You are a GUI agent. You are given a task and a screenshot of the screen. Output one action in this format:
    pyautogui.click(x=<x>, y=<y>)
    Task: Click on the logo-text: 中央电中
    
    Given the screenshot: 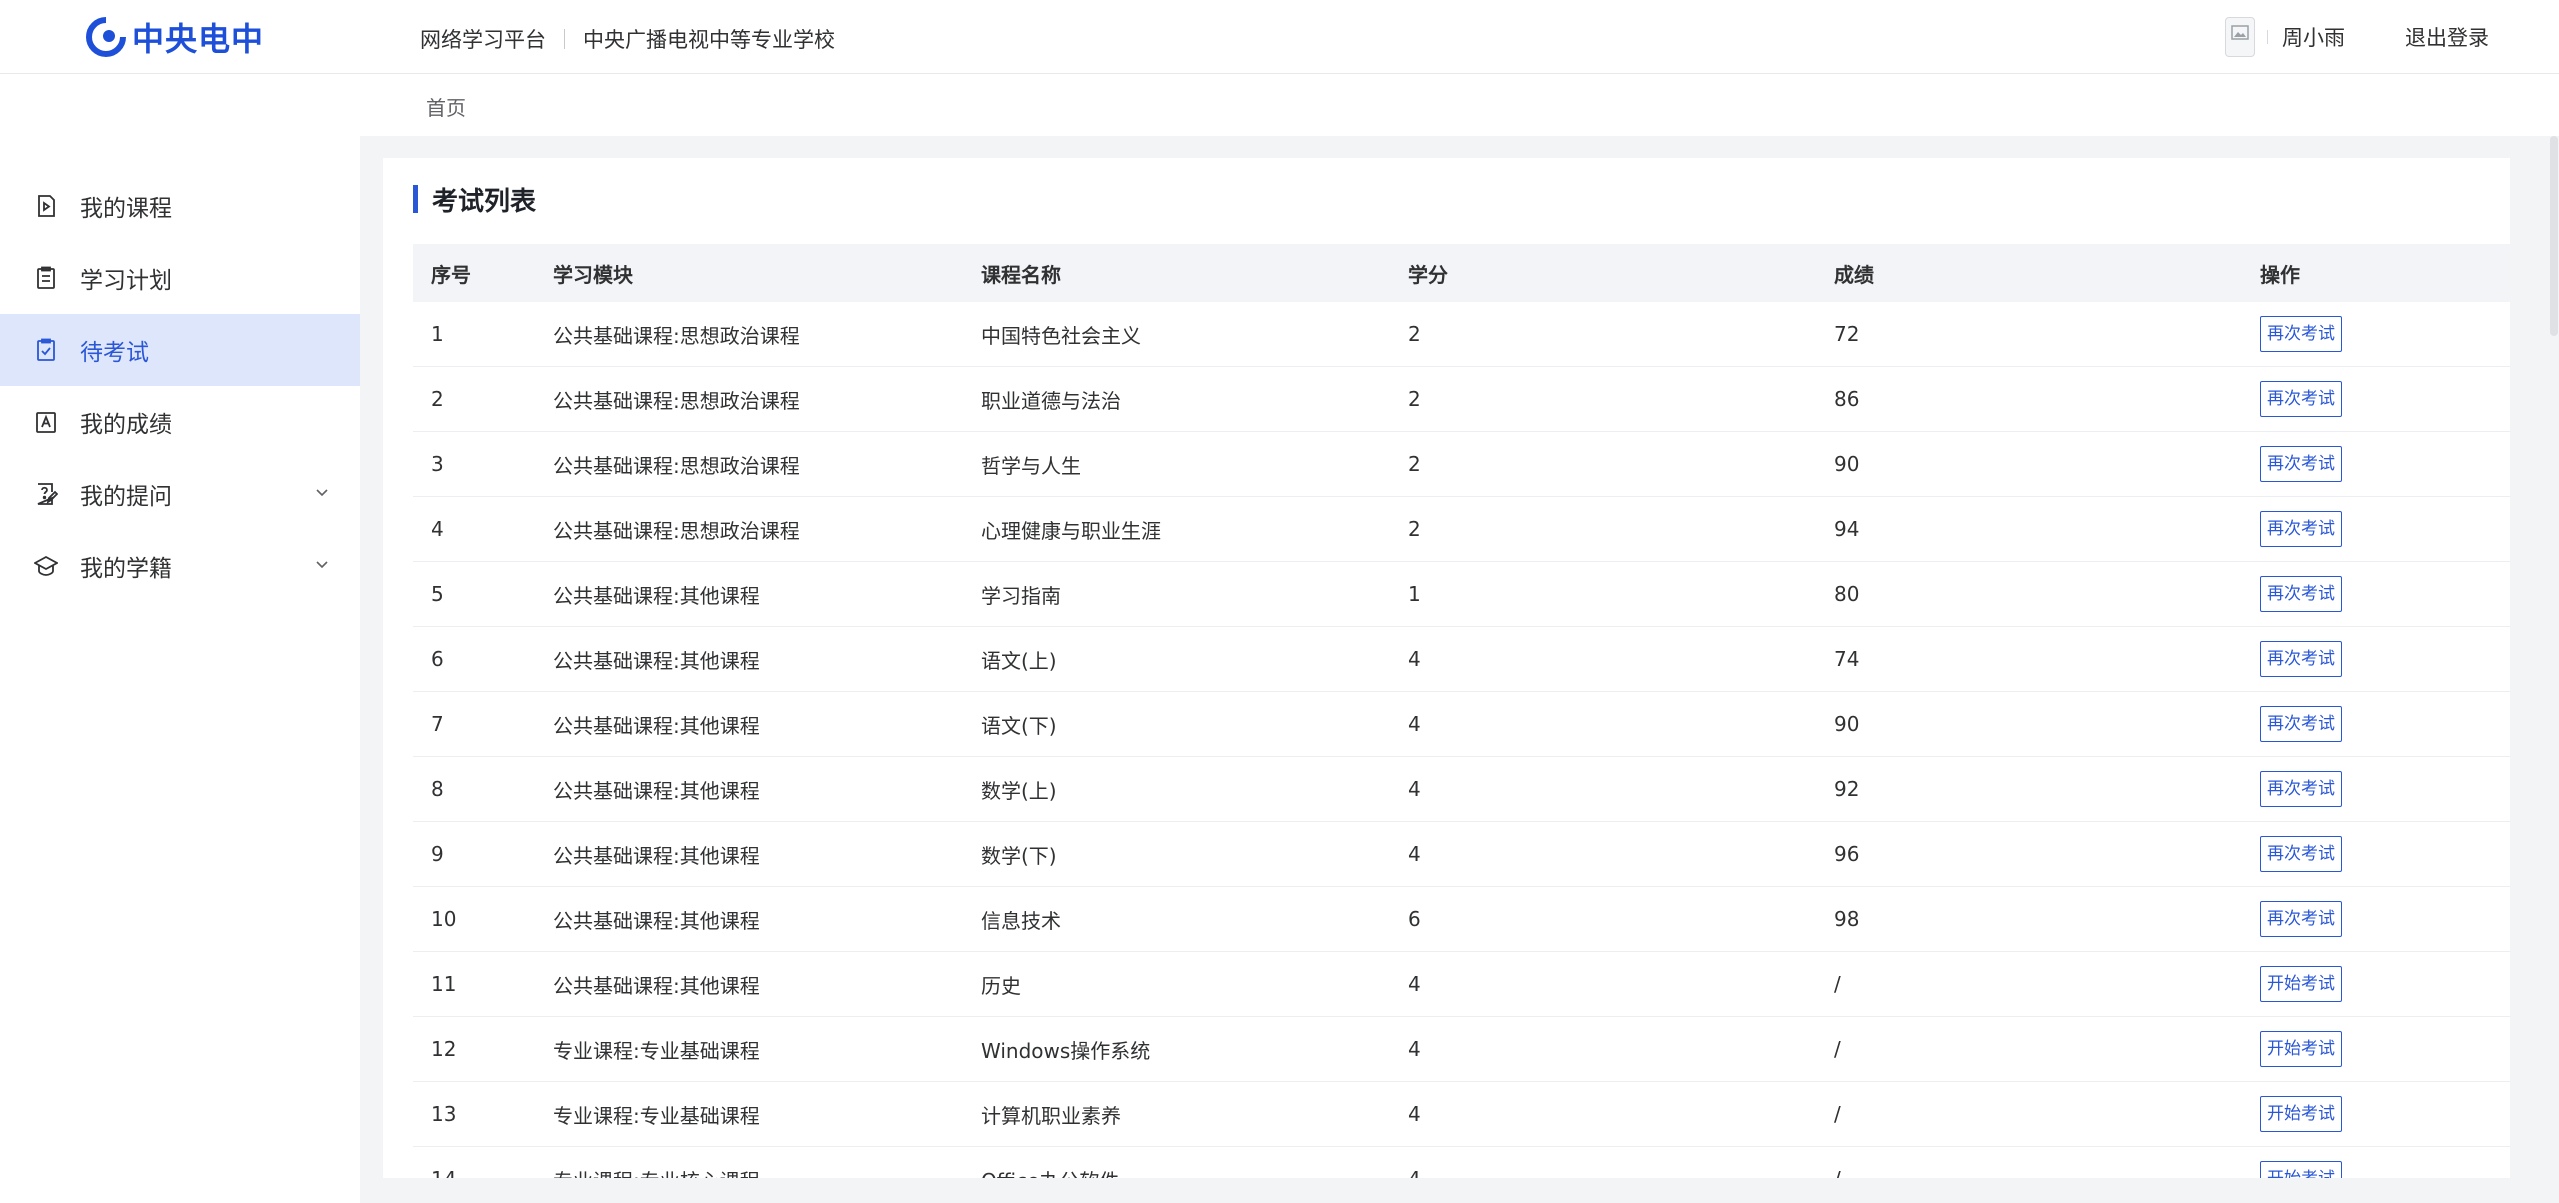 What is the action you would take?
    pyautogui.click(x=198, y=39)
    